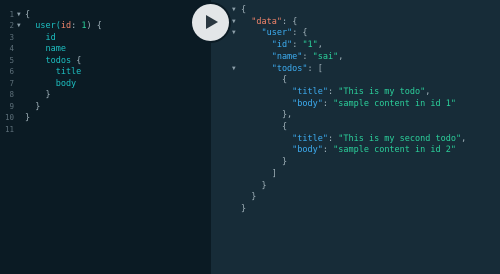  I want to click on code-token: "id", so click(267, 45).